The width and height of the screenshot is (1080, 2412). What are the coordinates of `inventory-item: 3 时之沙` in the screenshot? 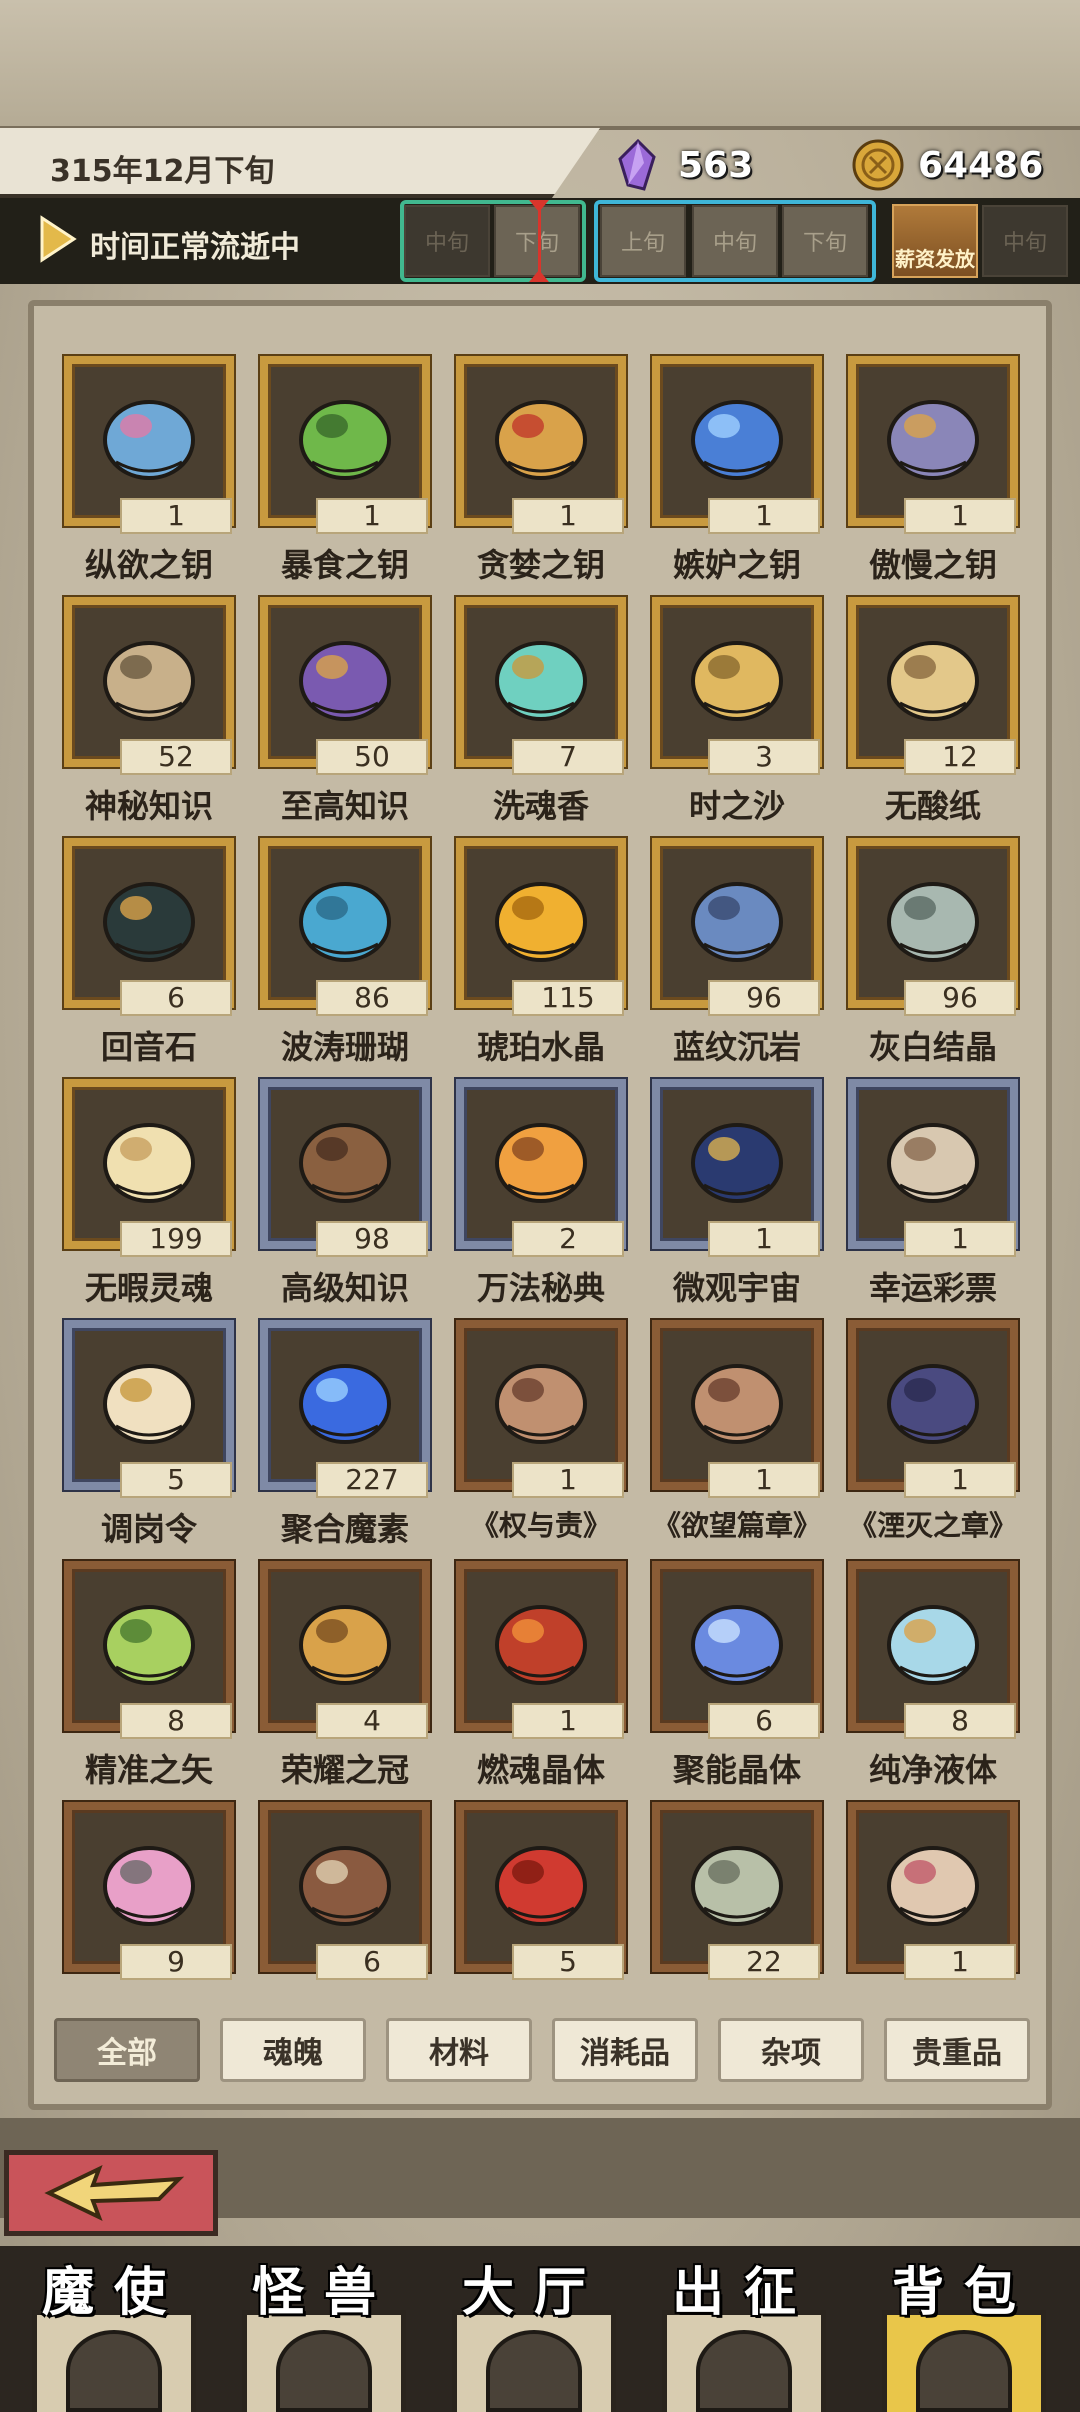 It's located at (737, 711).